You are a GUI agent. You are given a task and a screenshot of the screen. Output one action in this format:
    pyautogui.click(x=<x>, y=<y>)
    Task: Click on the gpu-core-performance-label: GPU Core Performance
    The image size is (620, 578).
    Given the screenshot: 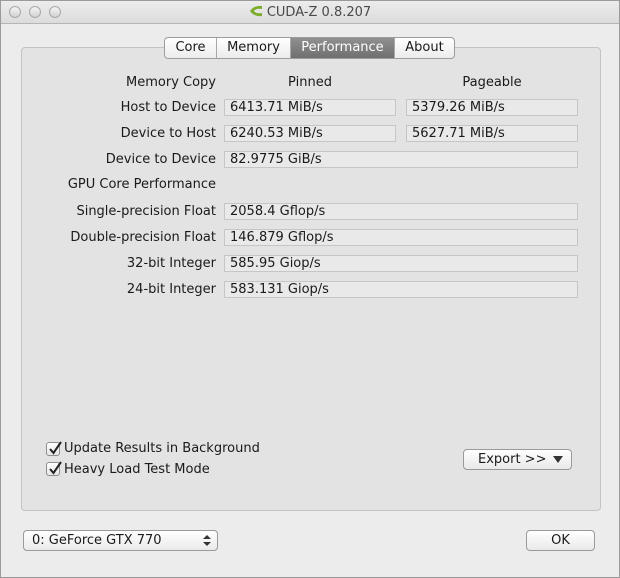 What is the action you would take?
    pyautogui.click(x=141, y=184)
    